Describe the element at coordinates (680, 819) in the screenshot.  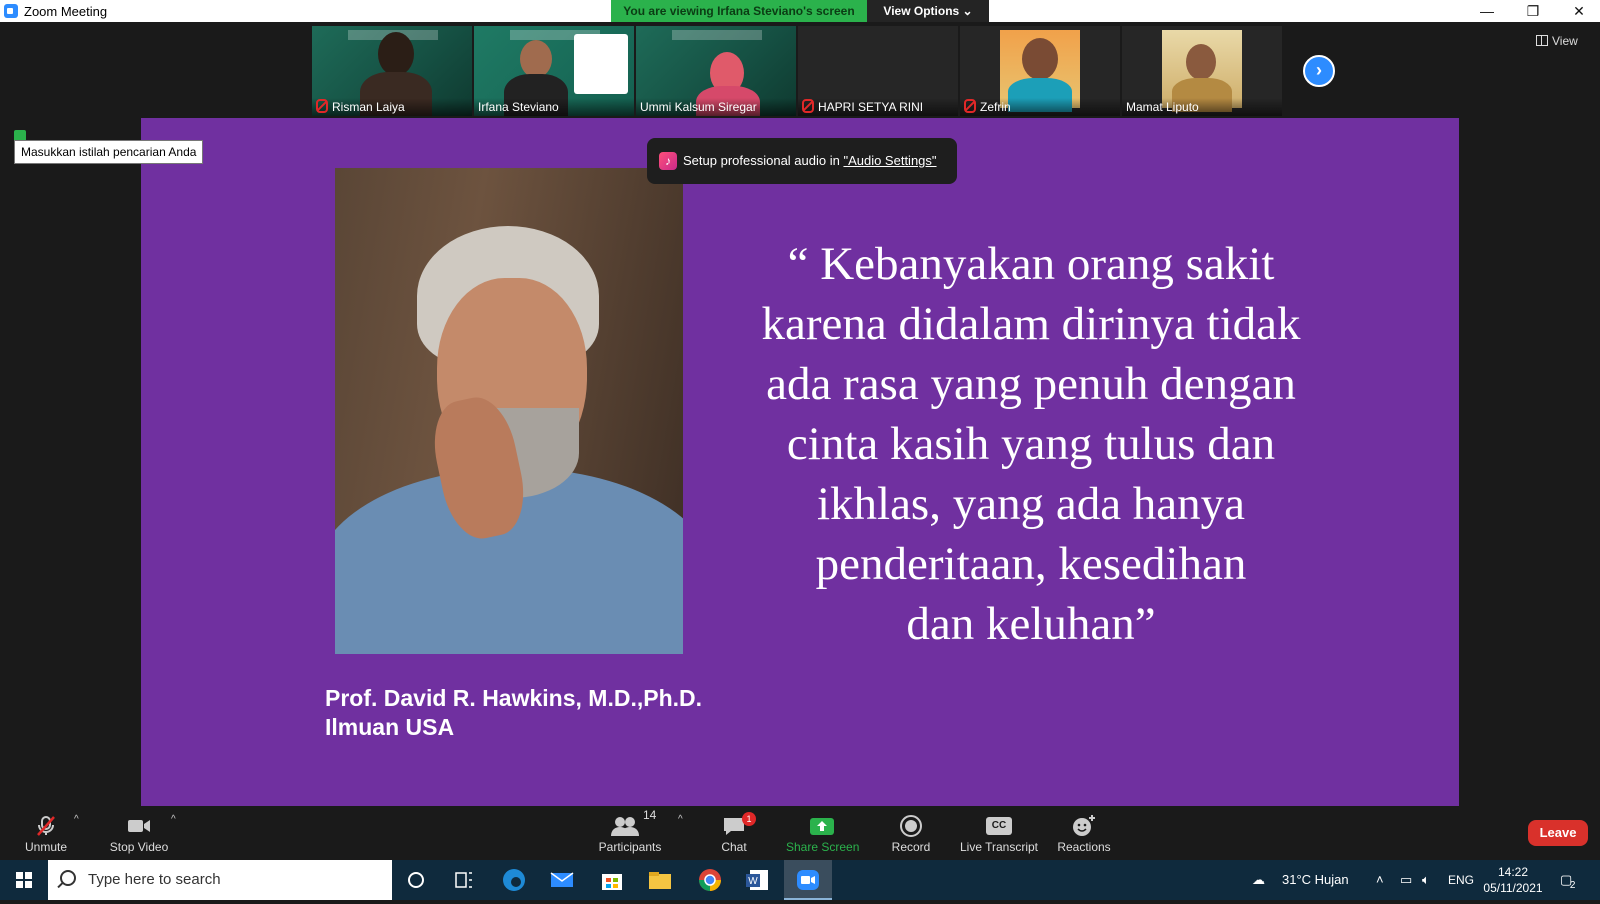
I see `participants-options-caret: ^` at that location.